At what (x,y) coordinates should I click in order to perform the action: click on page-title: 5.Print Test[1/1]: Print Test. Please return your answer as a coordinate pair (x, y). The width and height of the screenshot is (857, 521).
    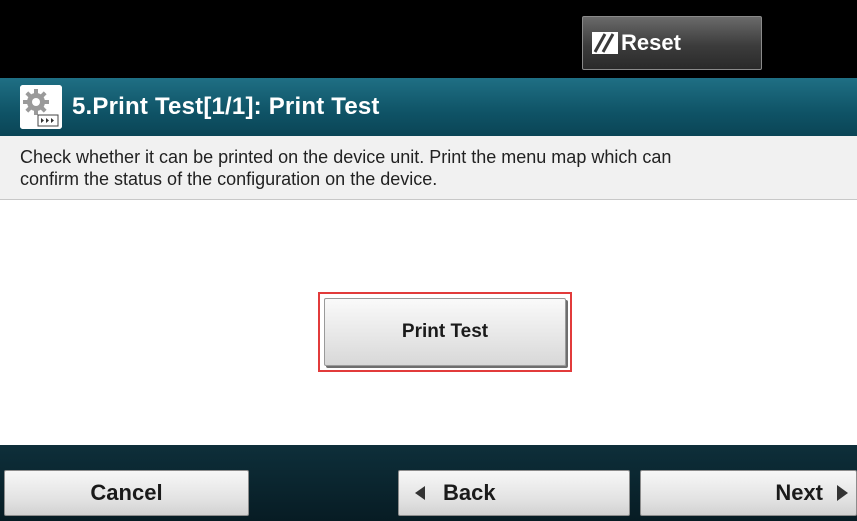
    Looking at the image, I should click on (226, 106).